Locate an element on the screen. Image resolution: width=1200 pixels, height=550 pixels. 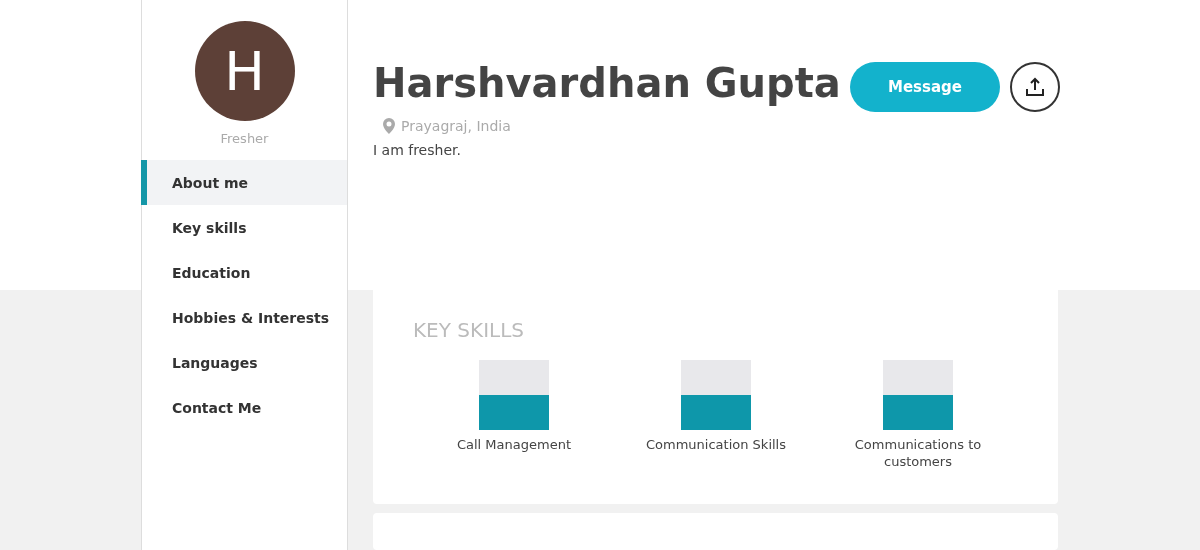
sidebar-item: Education is located at coordinates (244, 272).